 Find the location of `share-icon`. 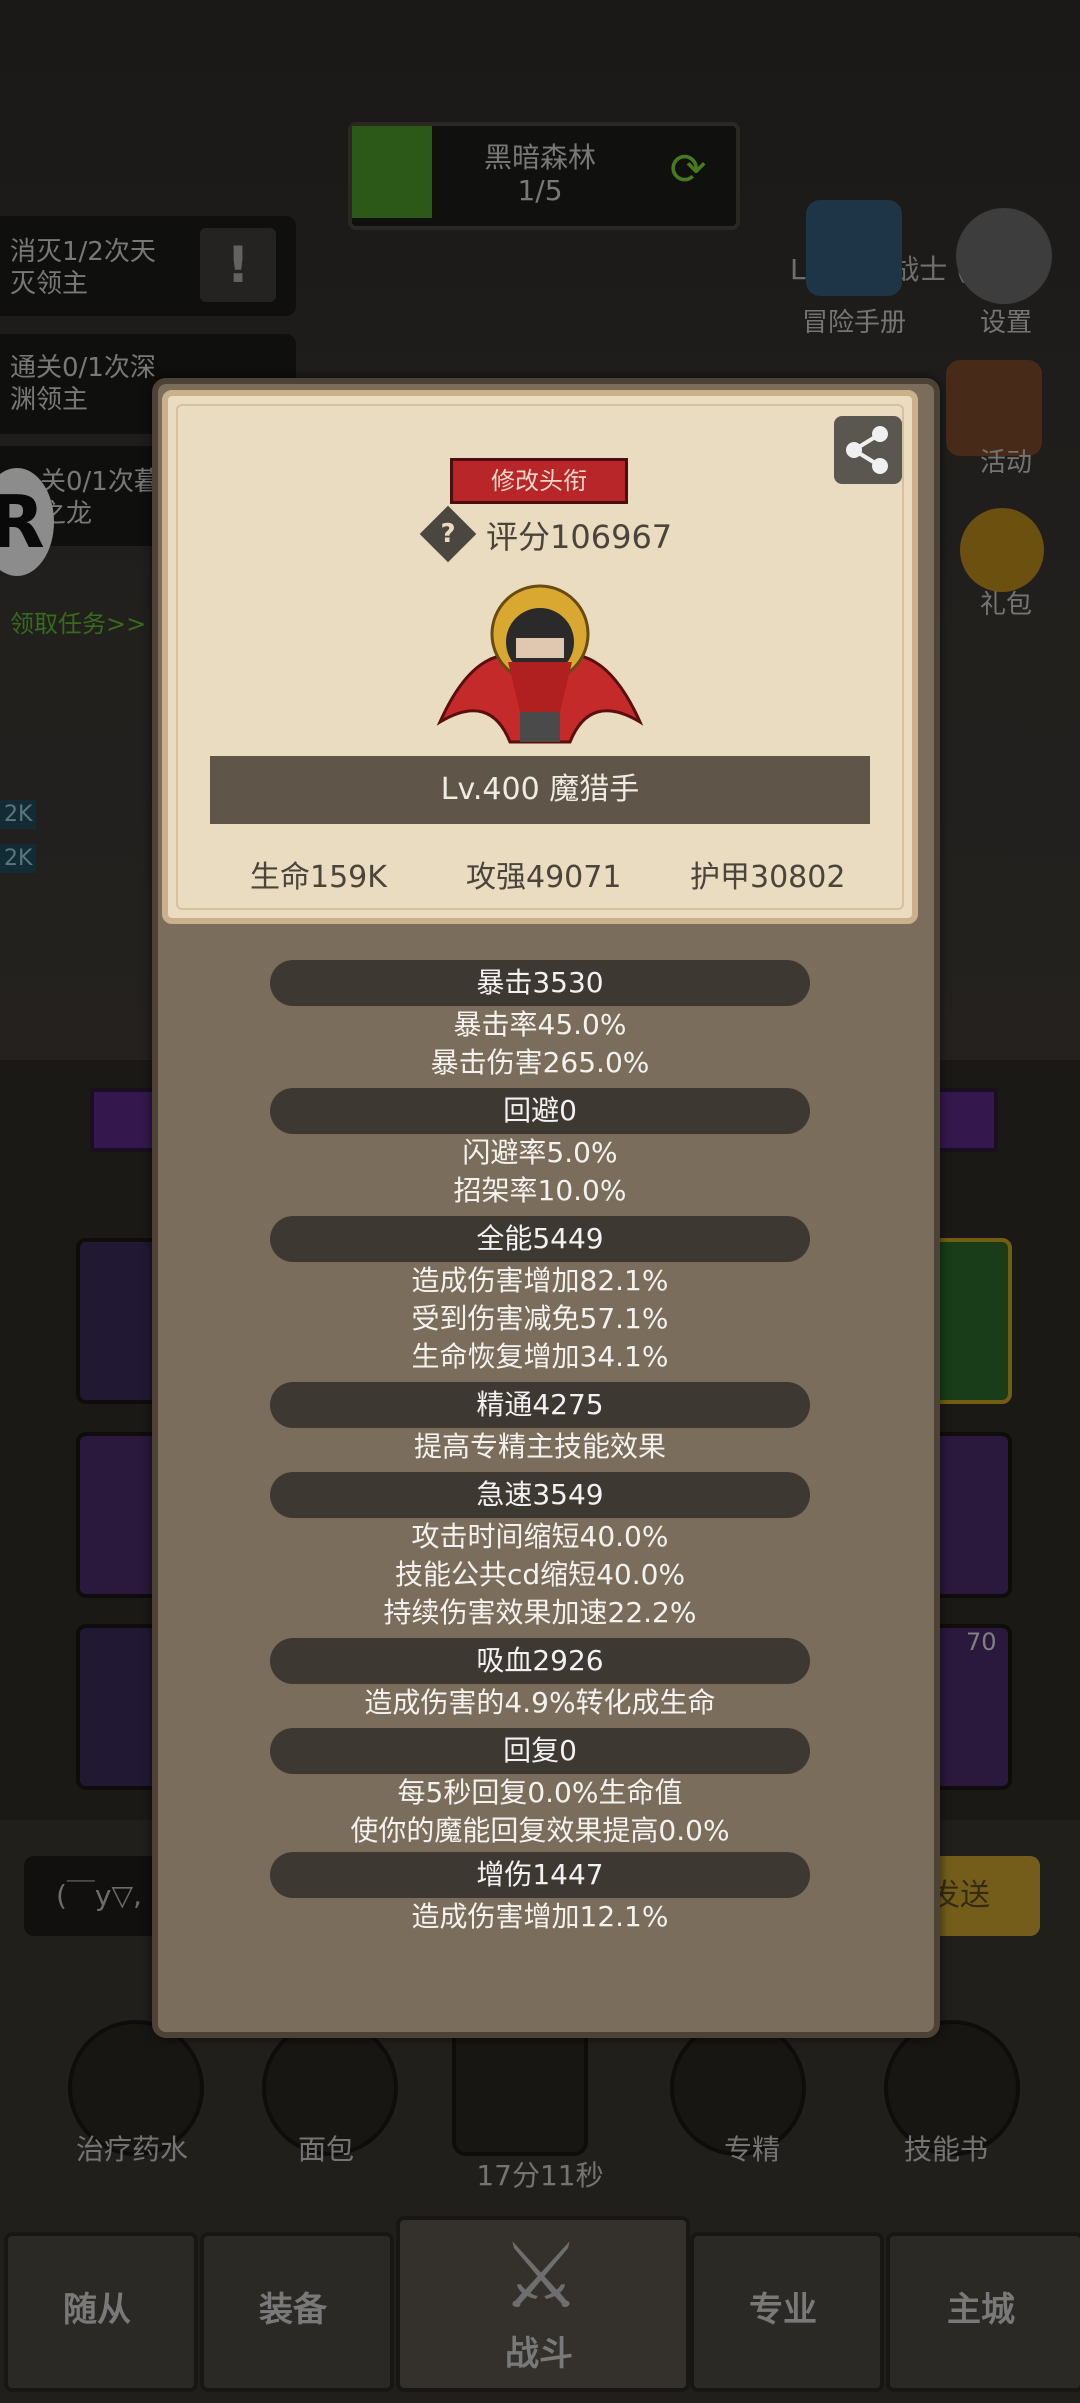

share-icon is located at coordinates (867, 450).